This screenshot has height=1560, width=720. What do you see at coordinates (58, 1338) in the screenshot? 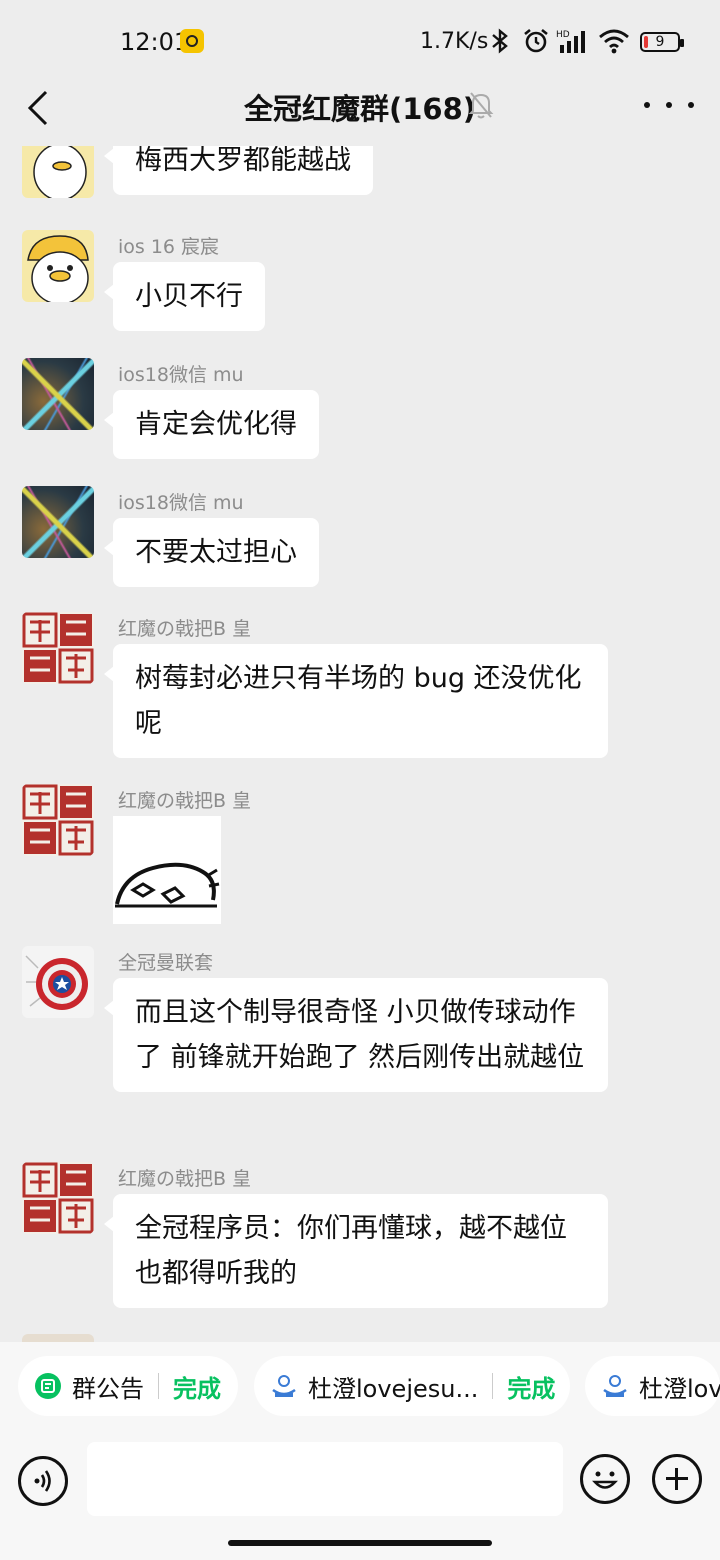
I see `avatar` at bounding box center [58, 1338].